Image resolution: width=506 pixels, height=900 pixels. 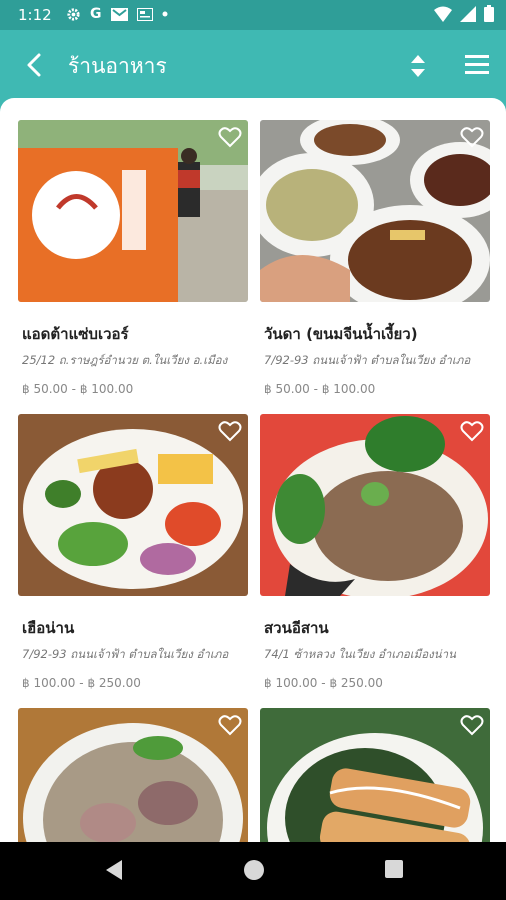 I want to click on sort-icon, so click(x=418, y=66).